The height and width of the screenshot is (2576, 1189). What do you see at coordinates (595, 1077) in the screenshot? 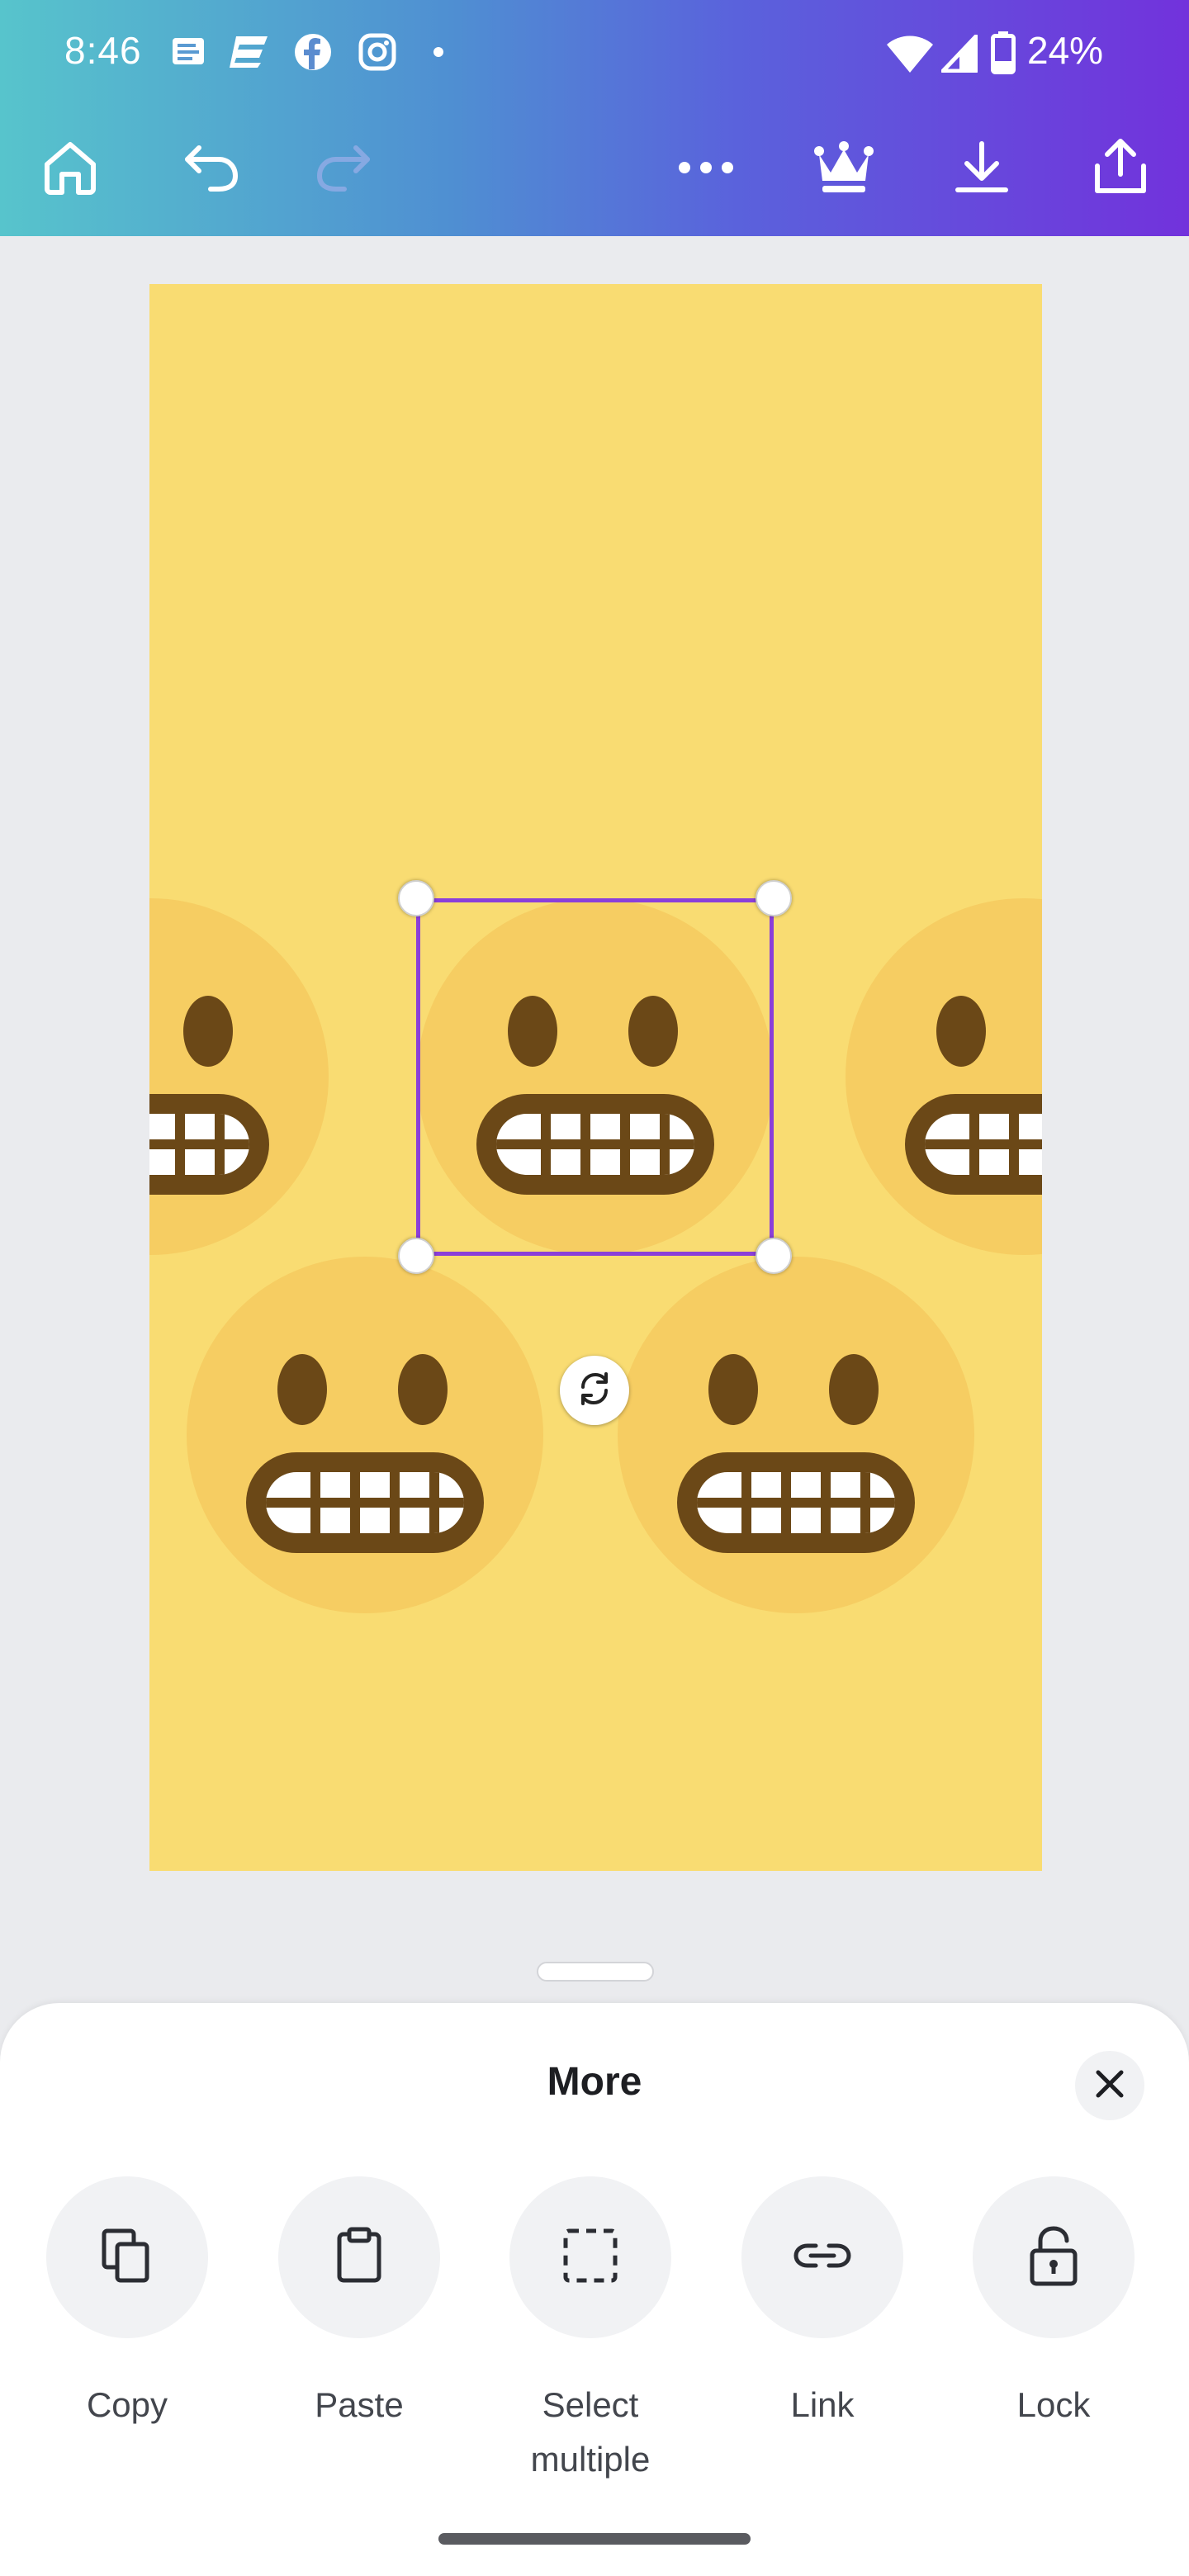
I see `selection-box` at bounding box center [595, 1077].